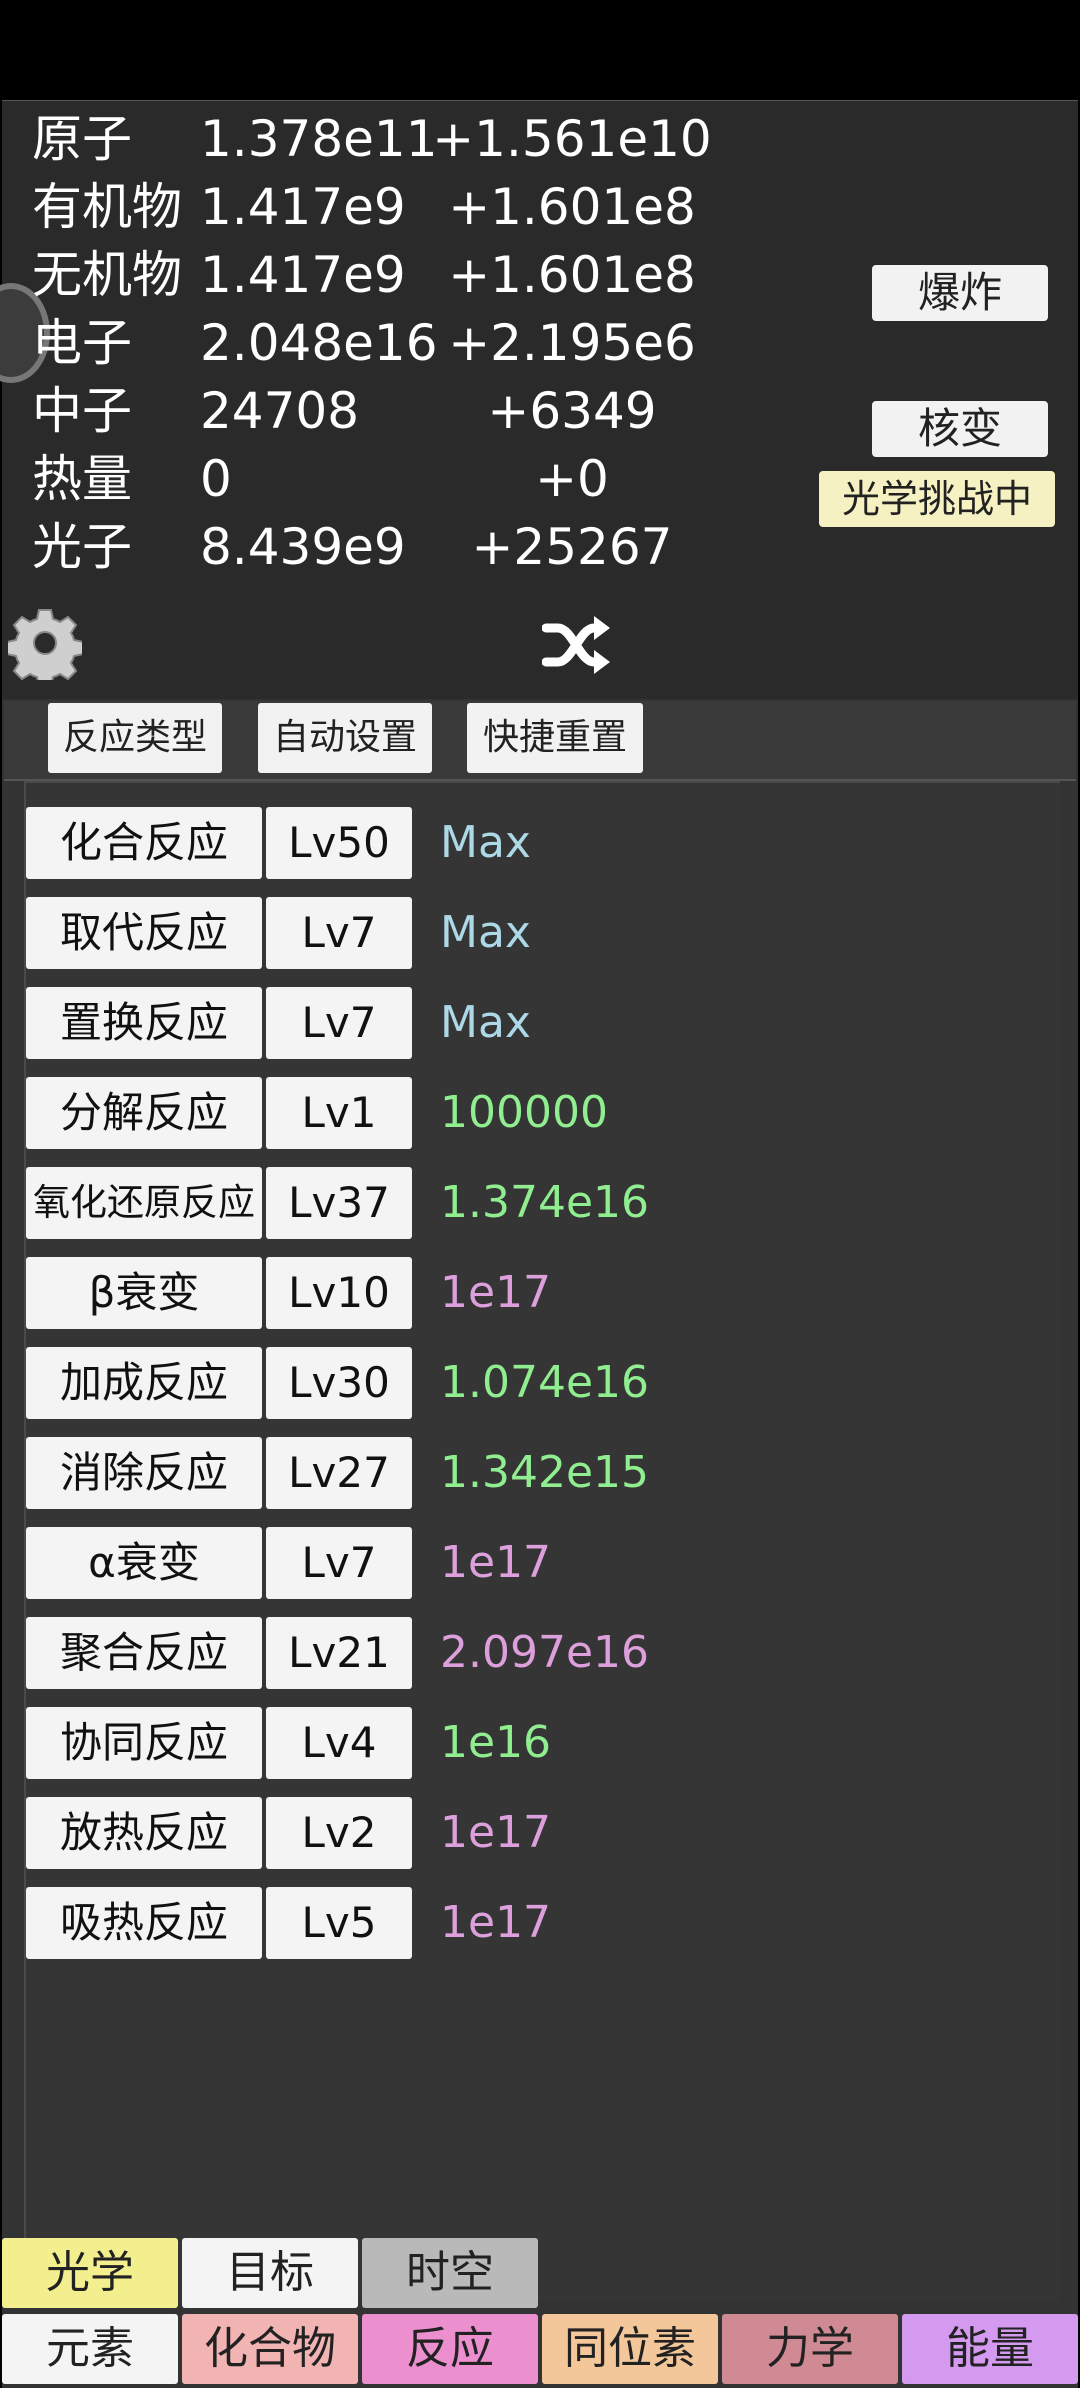 This screenshot has height=2388, width=1080. Describe the element at coordinates (339, 1833) in the screenshot. I see `reaction-level-button: Lv2` at that location.